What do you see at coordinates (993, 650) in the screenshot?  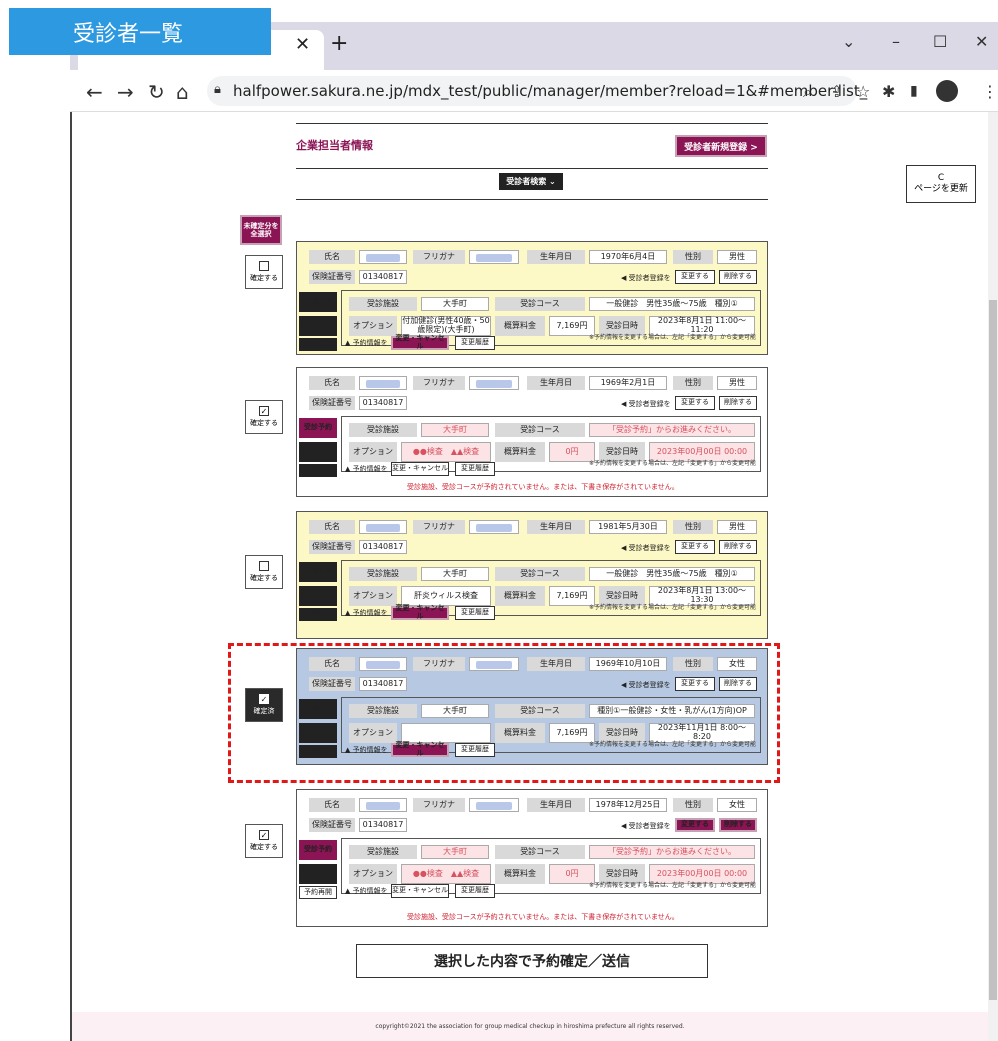 I see `scrollbar-thumb` at bounding box center [993, 650].